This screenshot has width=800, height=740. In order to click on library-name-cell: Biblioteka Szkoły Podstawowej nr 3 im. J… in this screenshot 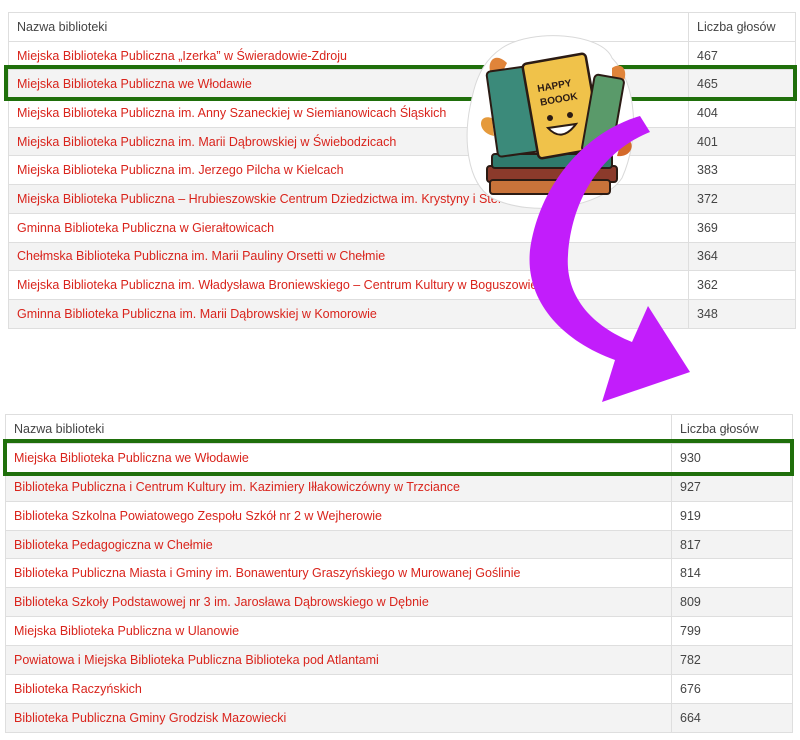, I will do `click(338, 602)`.